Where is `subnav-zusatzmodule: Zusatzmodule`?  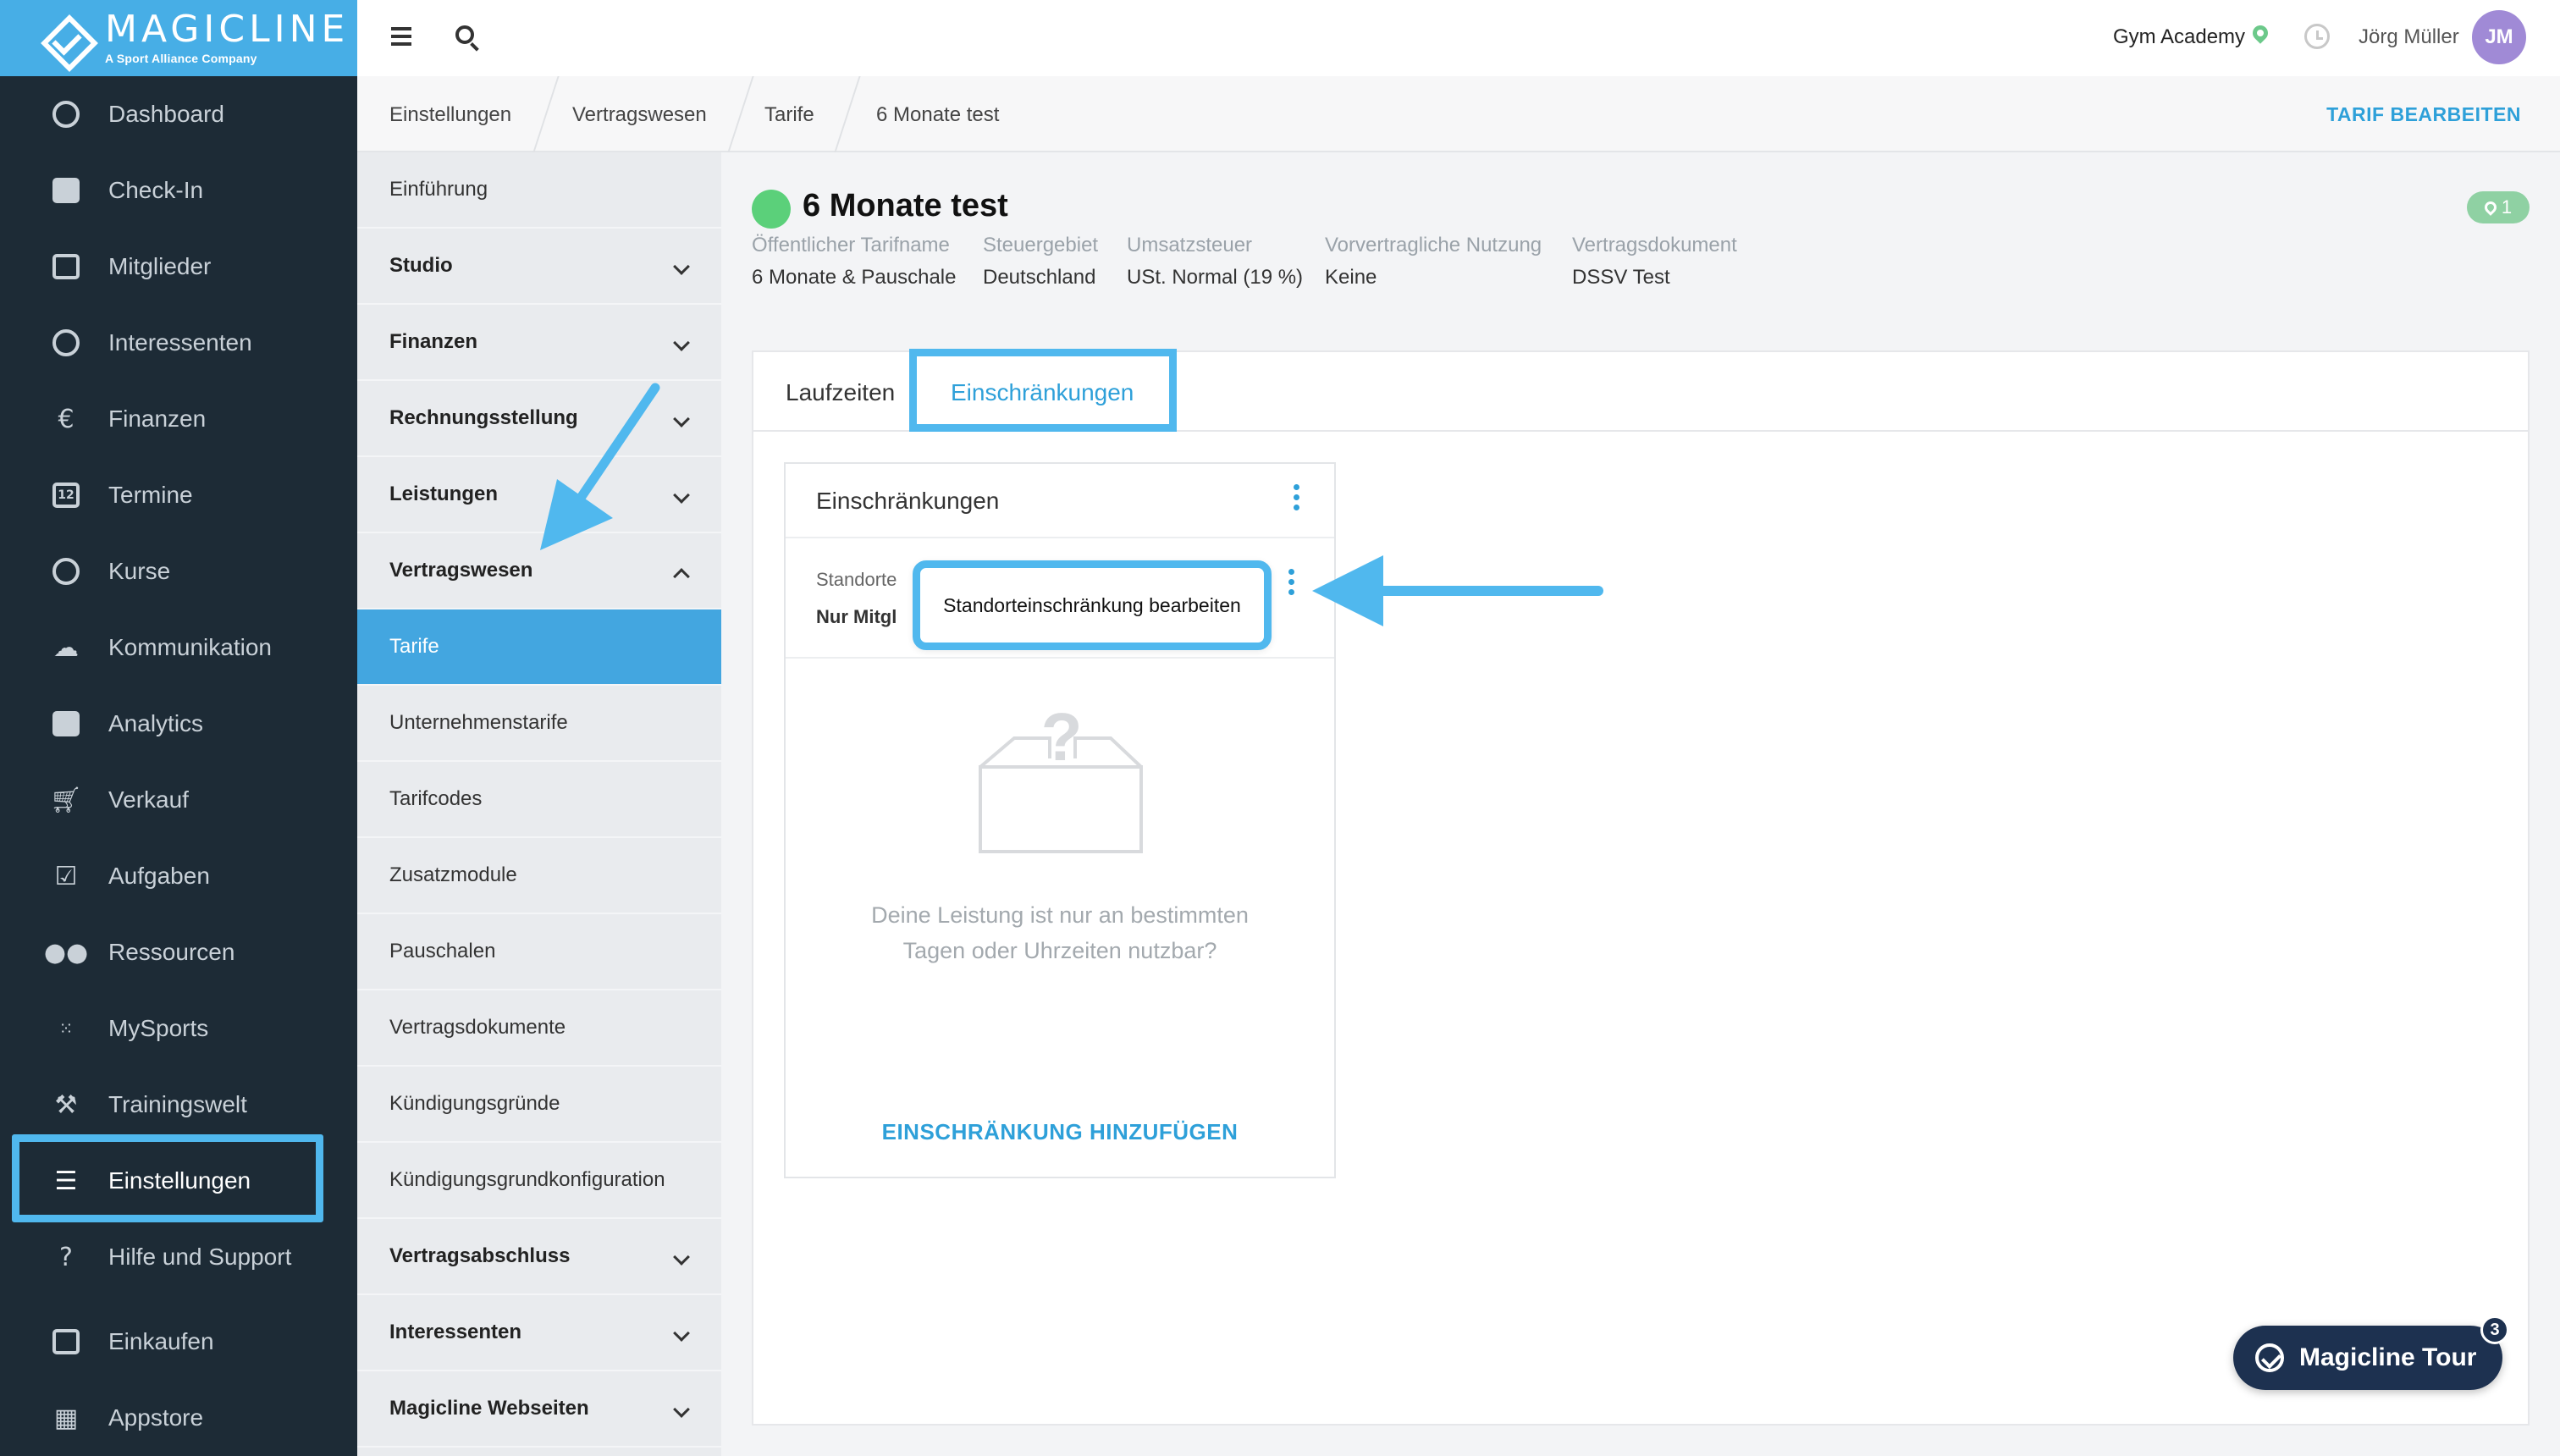 subnav-zusatzmodule: Zusatzmodule is located at coordinates (539, 876).